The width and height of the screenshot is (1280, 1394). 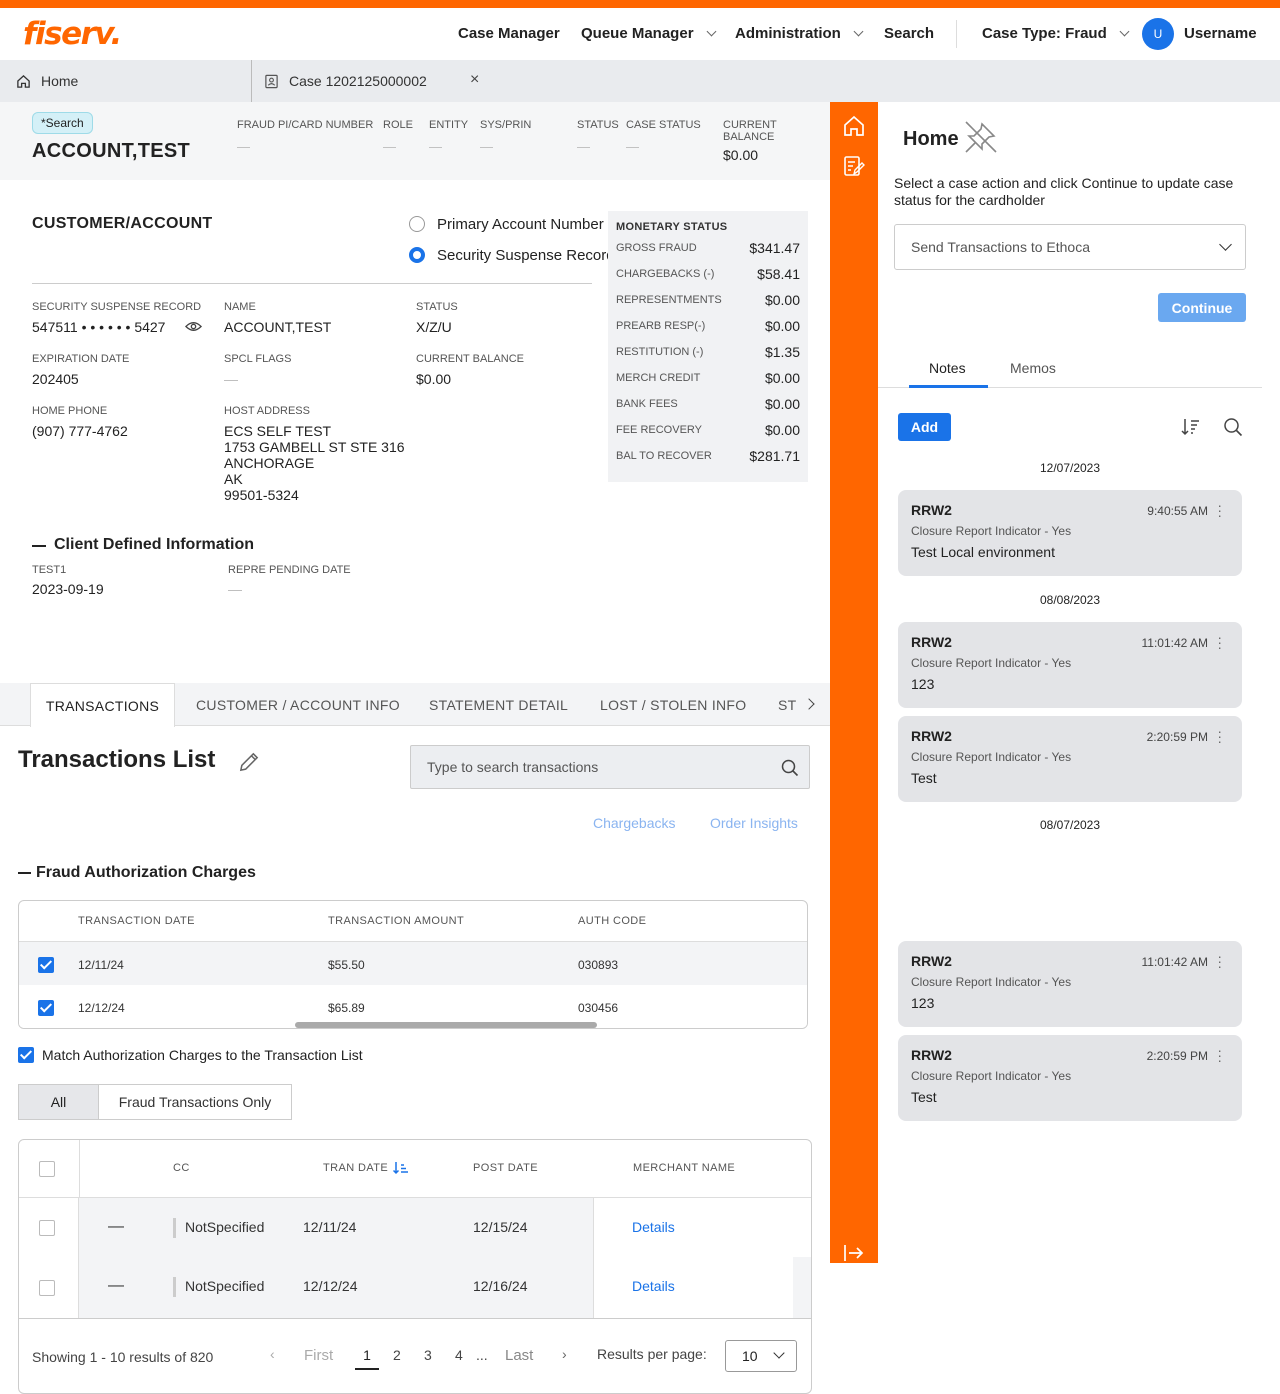 I want to click on th-tran-date: TRAN DATE, so click(x=355, y=1168).